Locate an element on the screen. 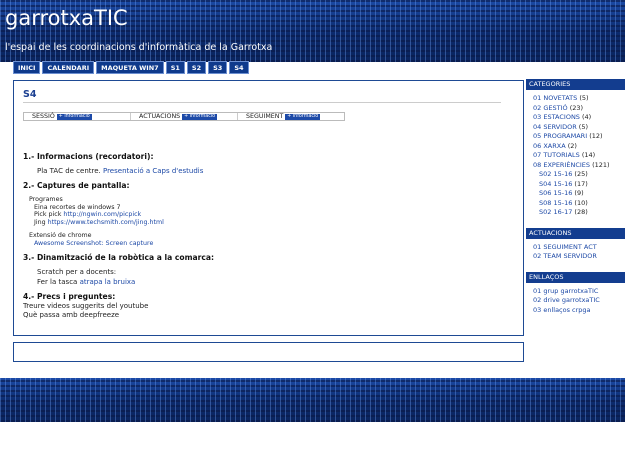 The height and width of the screenshot is (459, 625). footer-box is located at coordinates (268, 352).